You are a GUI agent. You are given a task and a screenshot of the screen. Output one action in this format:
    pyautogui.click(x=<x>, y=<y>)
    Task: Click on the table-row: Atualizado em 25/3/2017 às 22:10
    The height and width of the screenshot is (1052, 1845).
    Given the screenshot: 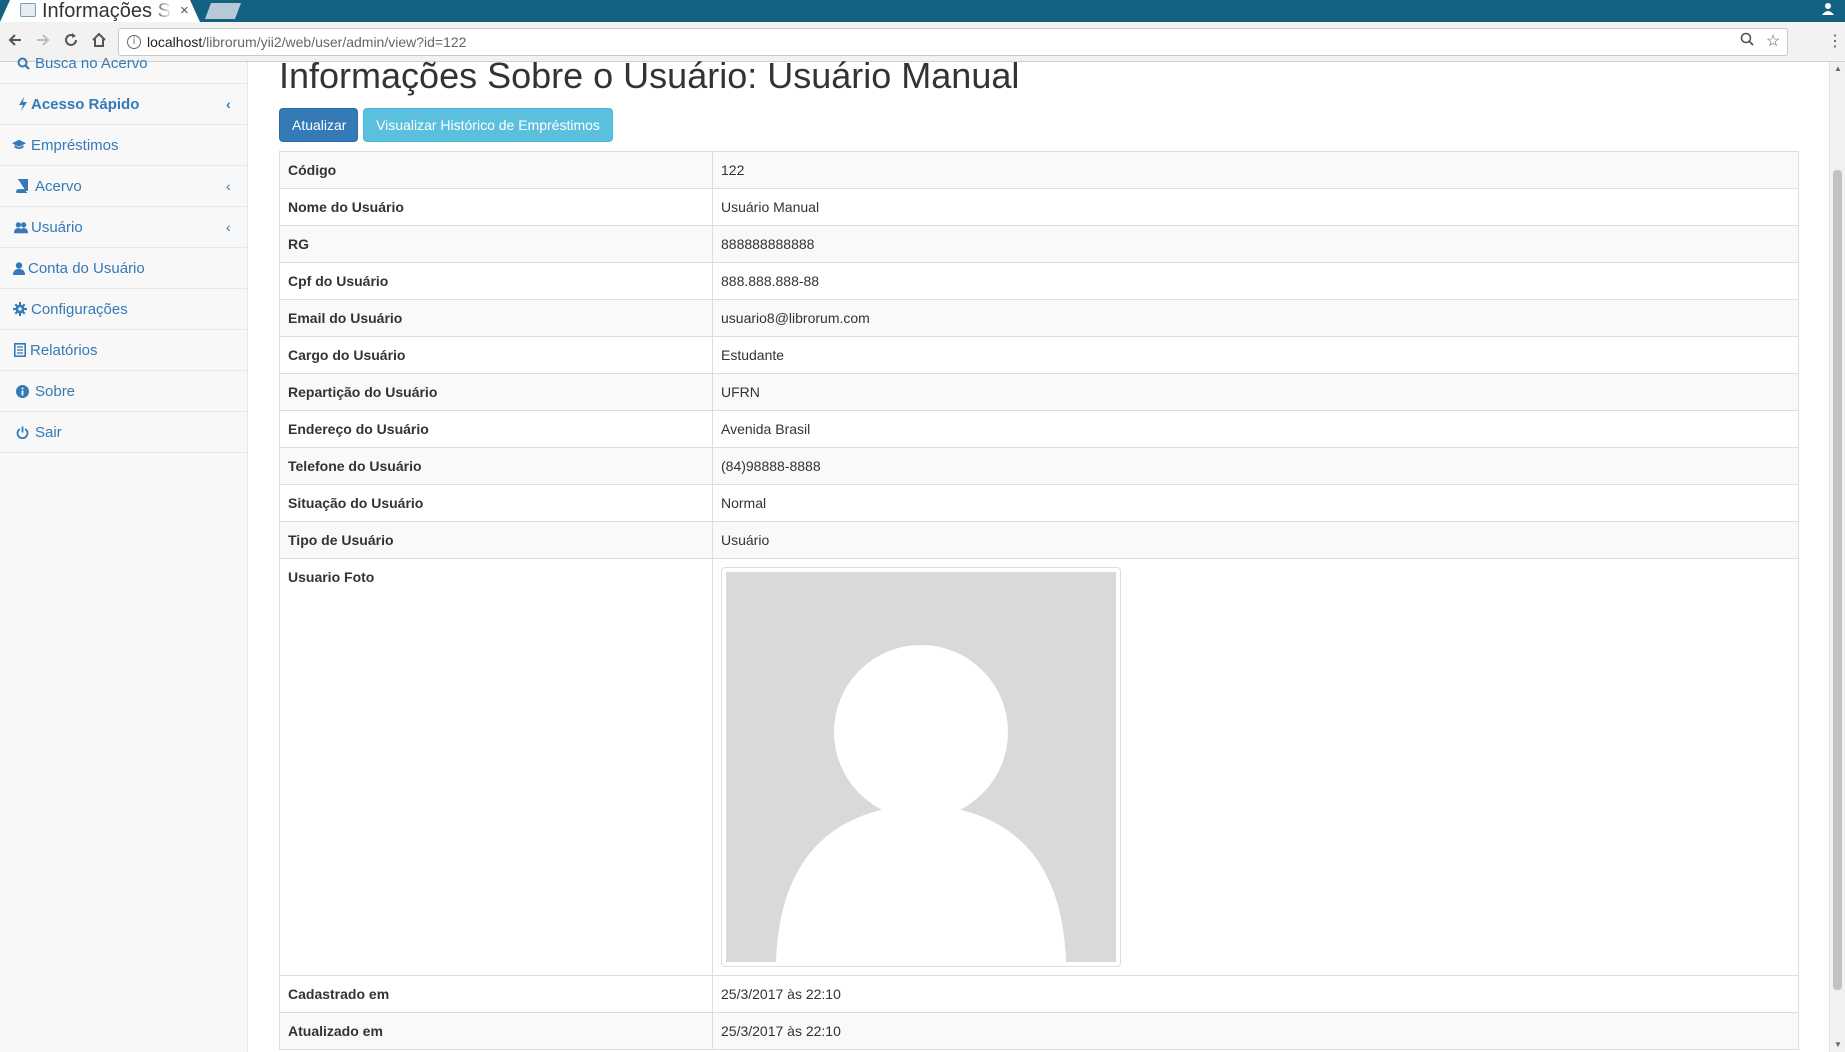 What is the action you would take?
    pyautogui.click(x=1039, y=1031)
    